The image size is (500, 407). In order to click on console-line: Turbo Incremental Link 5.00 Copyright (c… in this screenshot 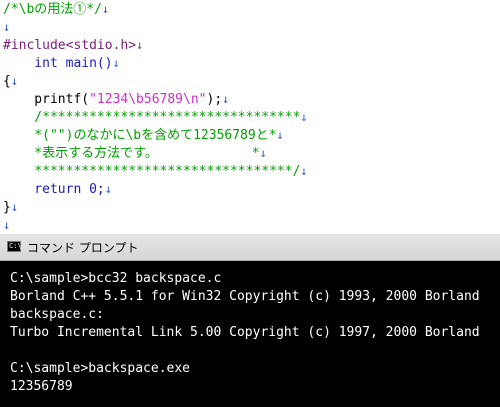, I will do `click(245, 332)`.